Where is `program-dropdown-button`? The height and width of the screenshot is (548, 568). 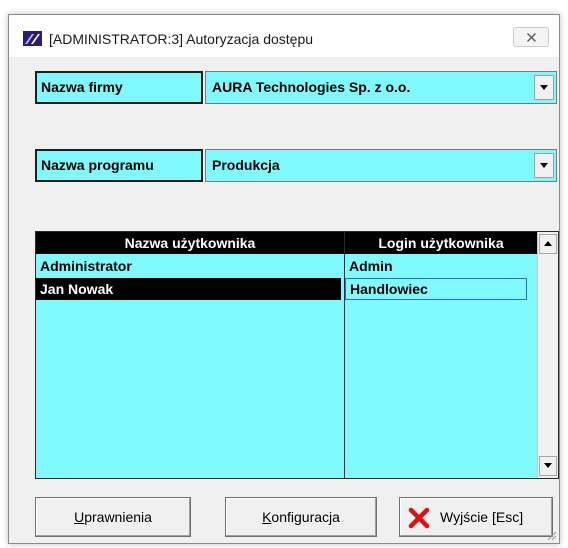 program-dropdown-button is located at coordinates (544, 165).